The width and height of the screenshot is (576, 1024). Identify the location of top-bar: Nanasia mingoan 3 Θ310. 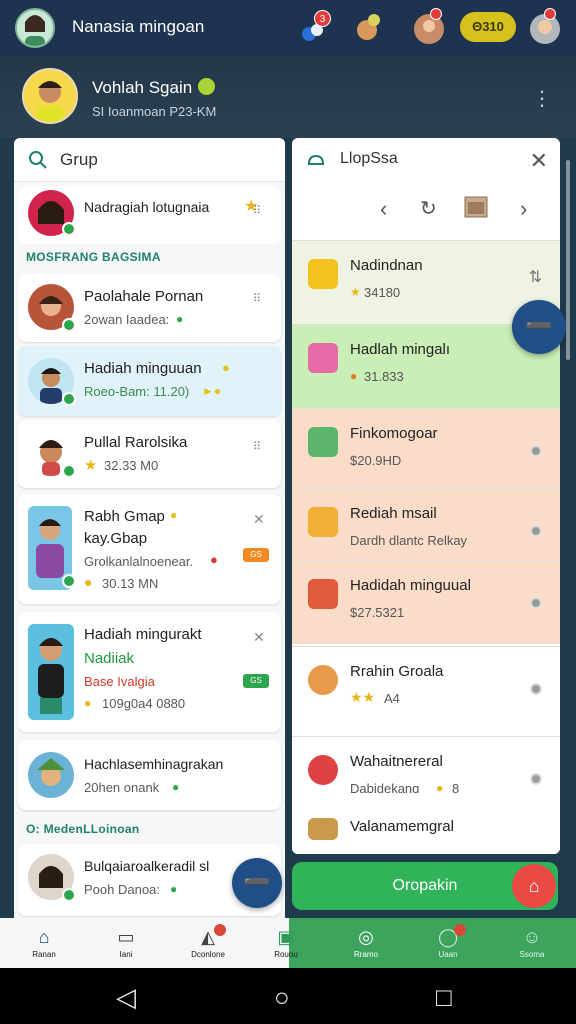
(288, 28).